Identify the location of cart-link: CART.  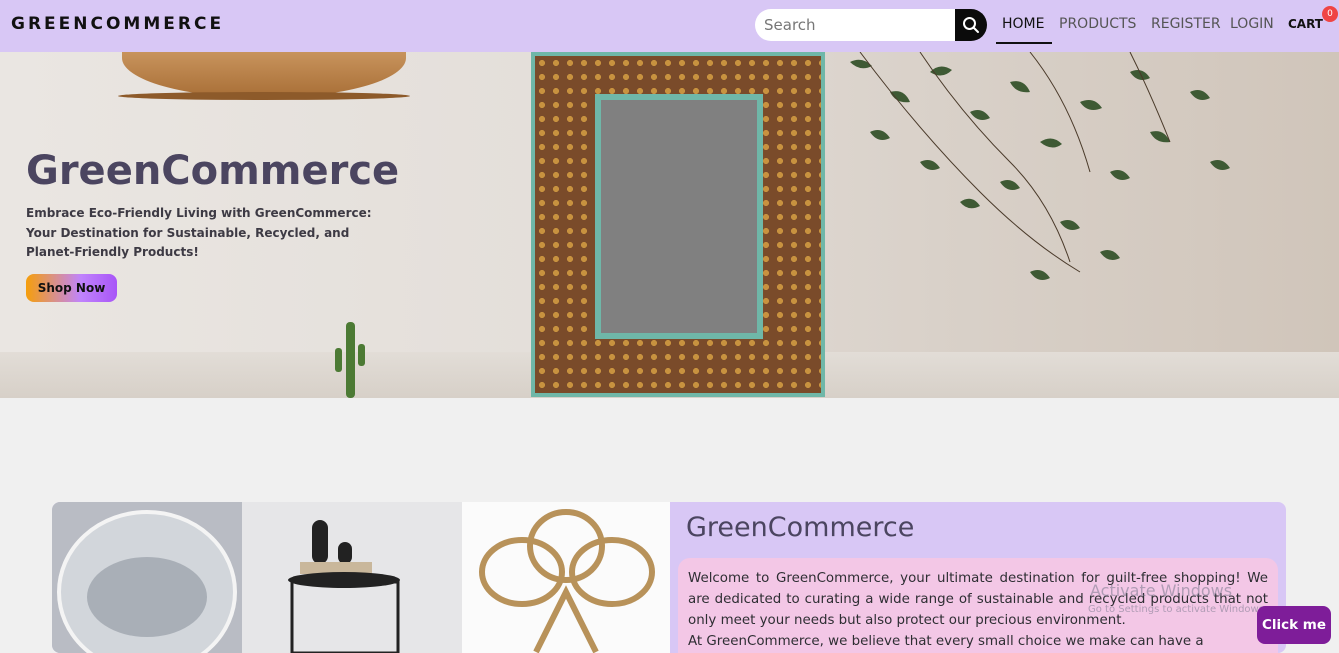
(1305, 24).